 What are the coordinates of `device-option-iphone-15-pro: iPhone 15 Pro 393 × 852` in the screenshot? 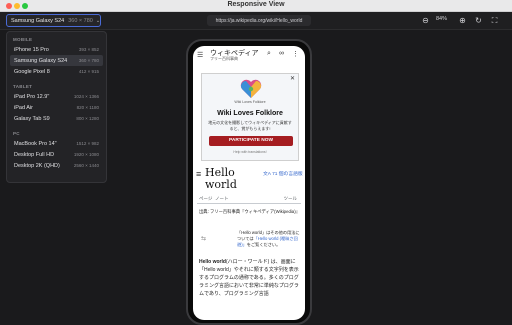 It's located at (56, 49).